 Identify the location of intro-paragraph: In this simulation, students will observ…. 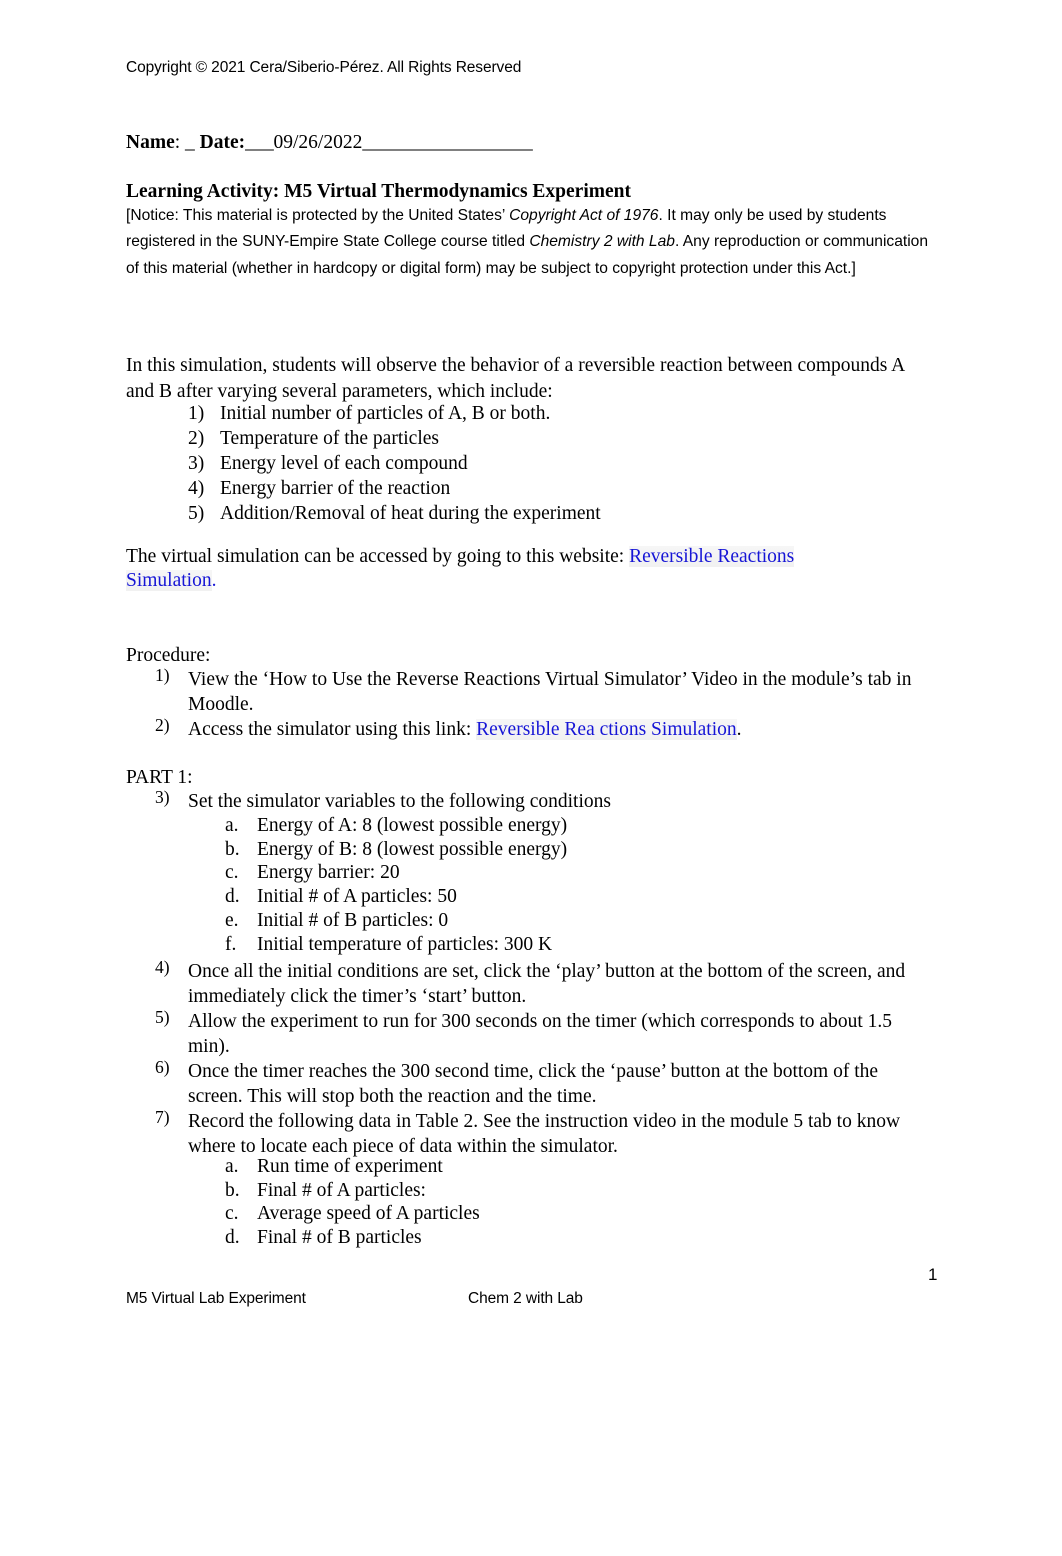
(515, 378).